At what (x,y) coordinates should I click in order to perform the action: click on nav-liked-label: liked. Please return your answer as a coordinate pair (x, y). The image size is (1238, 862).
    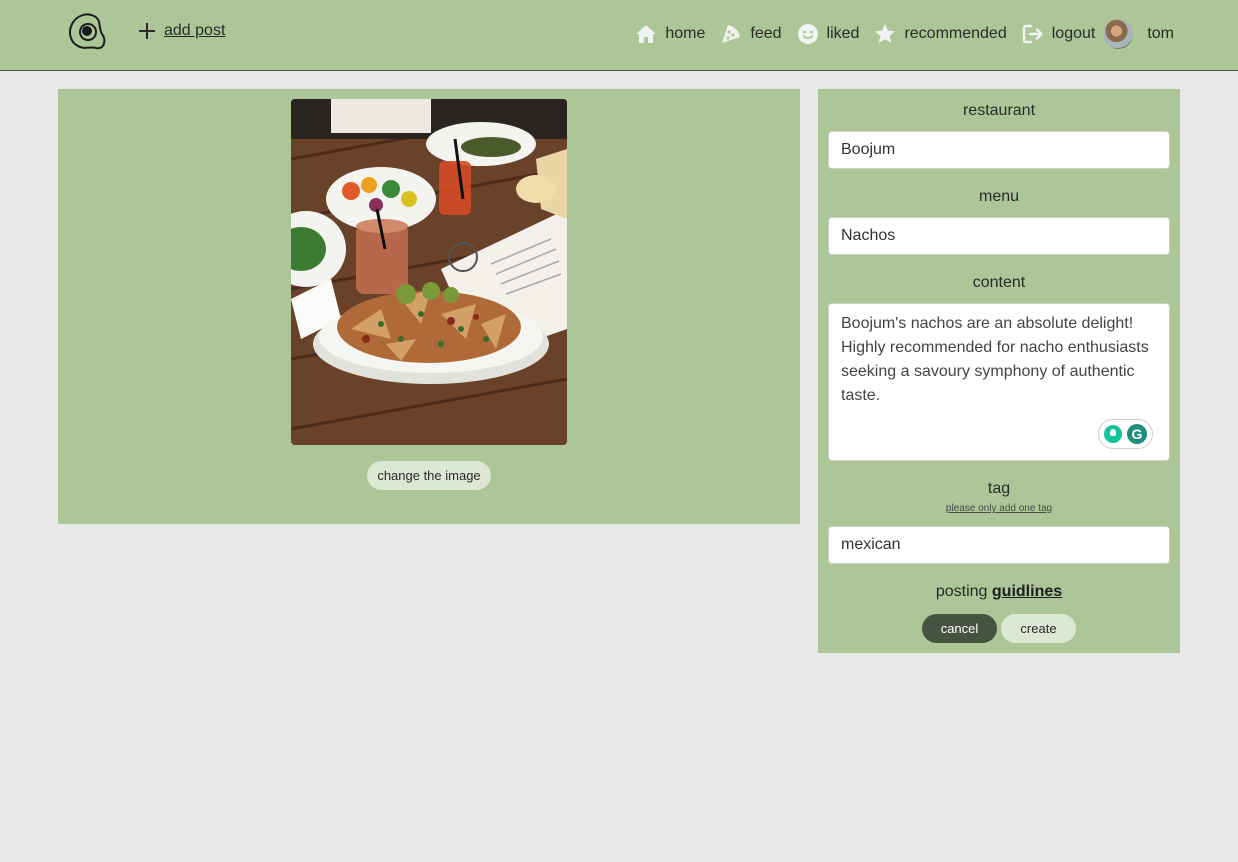
    Looking at the image, I should click on (843, 33).